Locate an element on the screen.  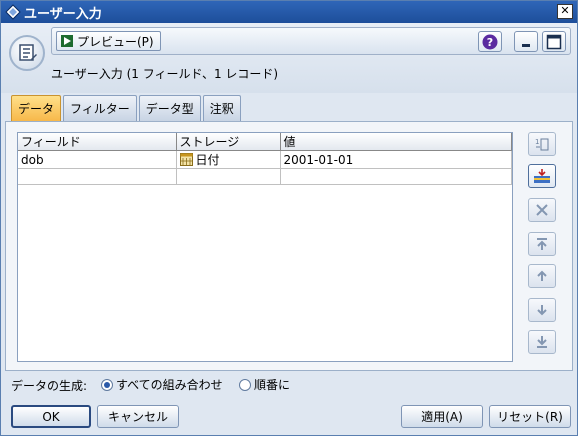
calendar-icon is located at coordinates (186, 159).